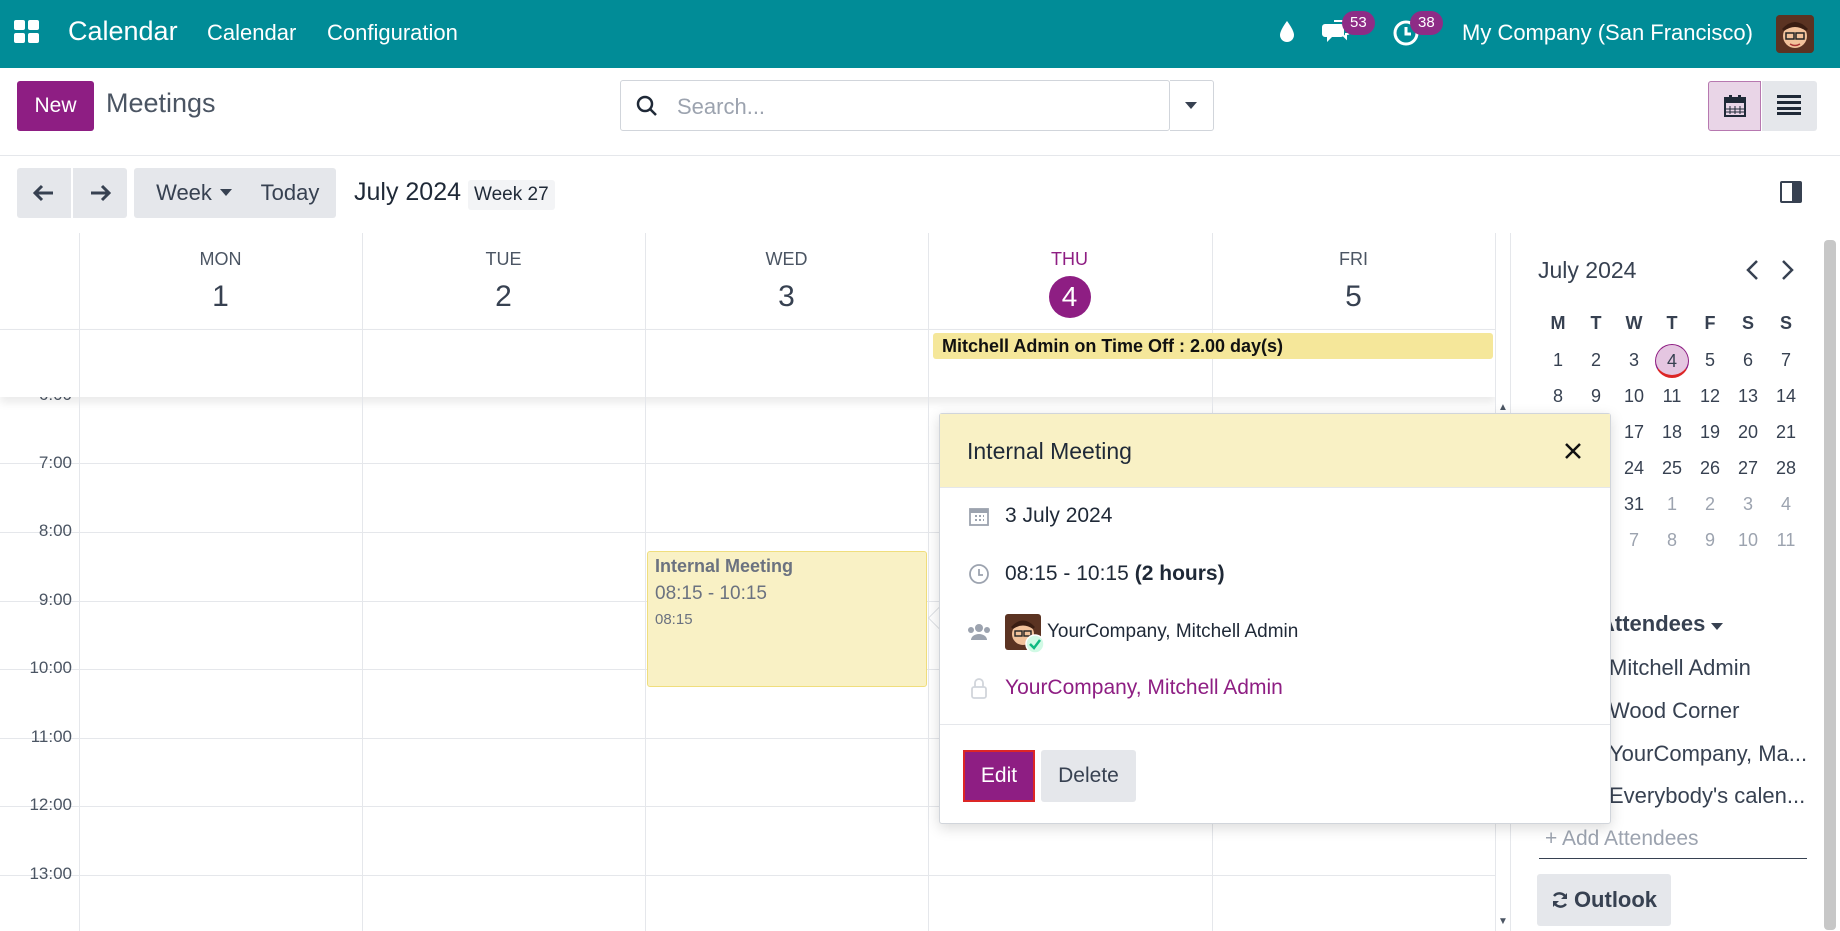  What do you see at coordinates (1503, 407) in the screenshot?
I see `scroll-up-arrow: ▲` at bounding box center [1503, 407].